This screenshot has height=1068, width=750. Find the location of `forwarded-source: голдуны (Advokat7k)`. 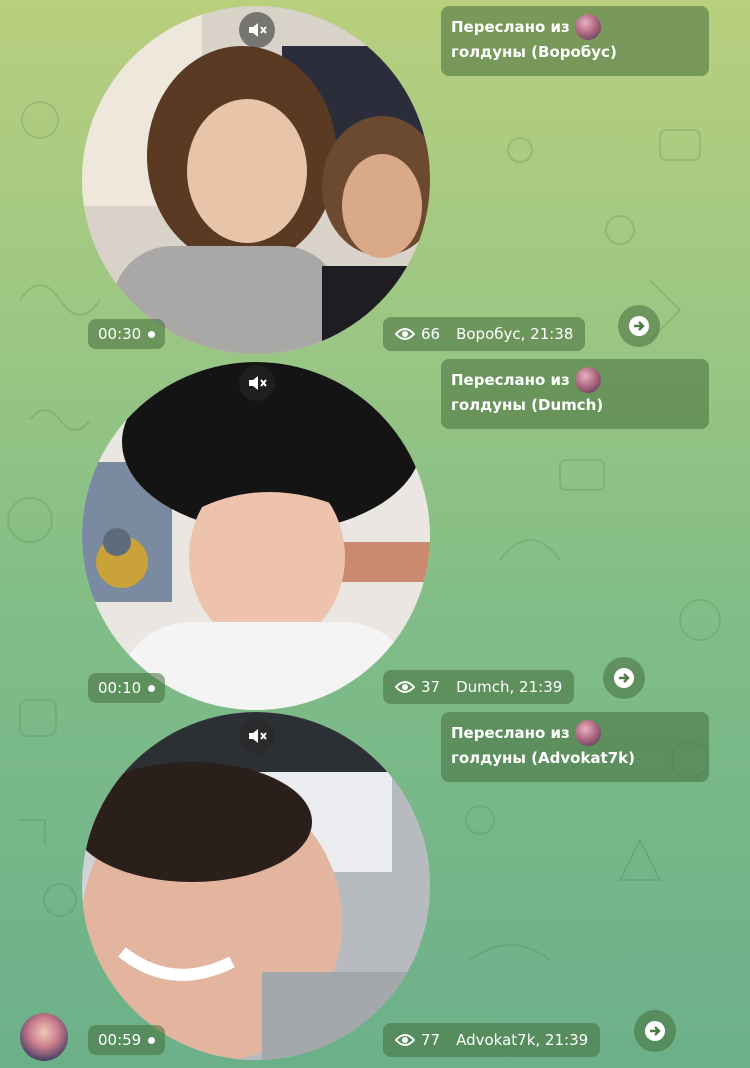

forwarded-source: голдуны (Advokat7k) is located at coordinates (543, 758).